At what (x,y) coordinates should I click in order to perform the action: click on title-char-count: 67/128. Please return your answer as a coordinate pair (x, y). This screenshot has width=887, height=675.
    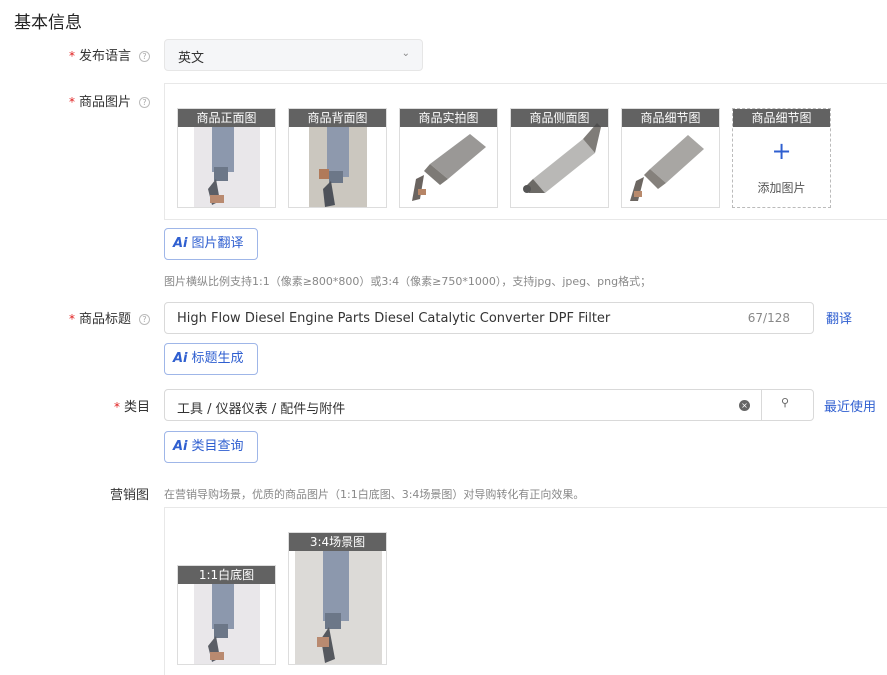
    Looking at the image, I should click on (768, 318).